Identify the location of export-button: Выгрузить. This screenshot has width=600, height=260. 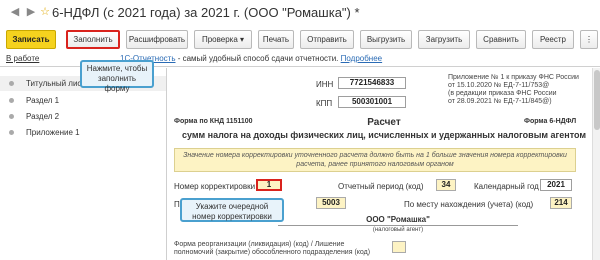
(386, 39).